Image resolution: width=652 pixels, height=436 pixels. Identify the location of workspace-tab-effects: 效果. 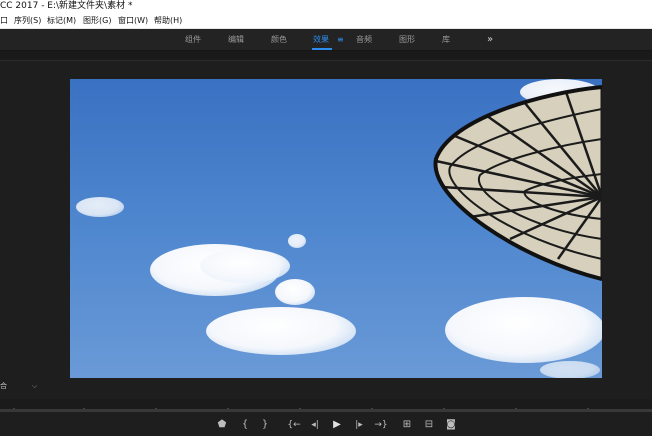
(321, 39).